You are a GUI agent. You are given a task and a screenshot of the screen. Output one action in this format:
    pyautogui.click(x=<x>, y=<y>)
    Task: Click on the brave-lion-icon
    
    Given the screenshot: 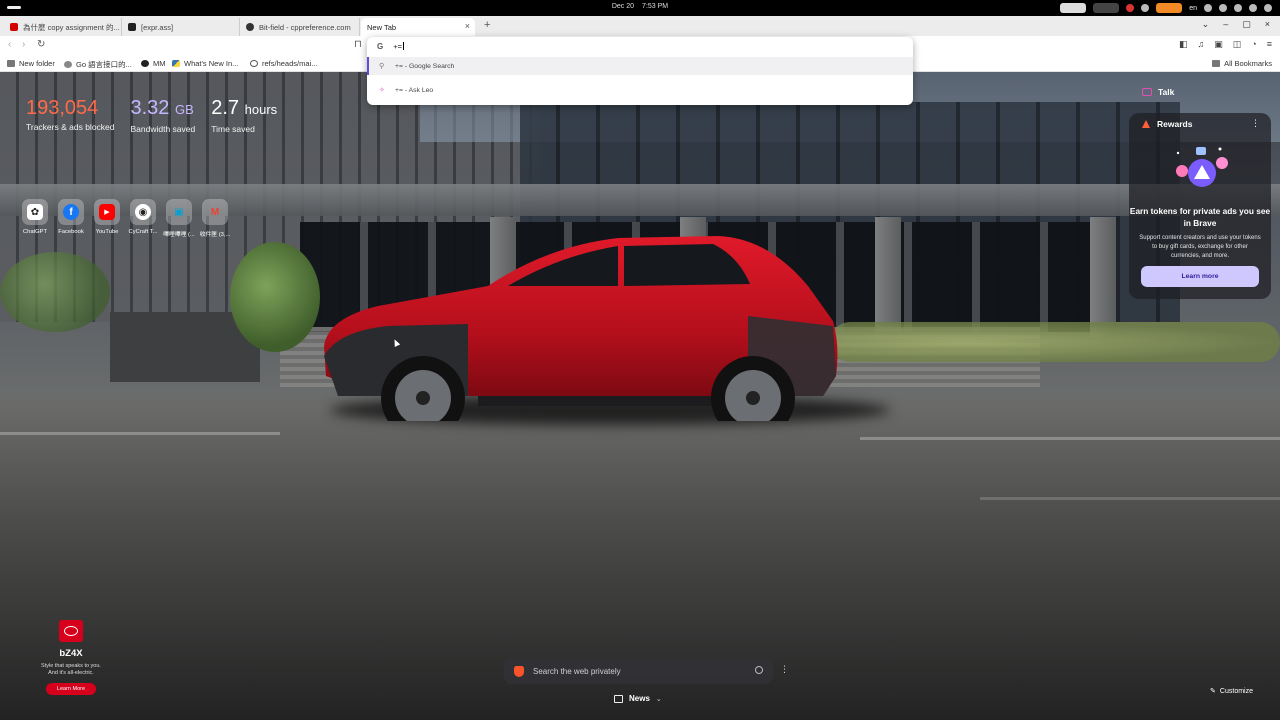 What is the action you would take?
    pyautogui.click(x=519, y=671)
    